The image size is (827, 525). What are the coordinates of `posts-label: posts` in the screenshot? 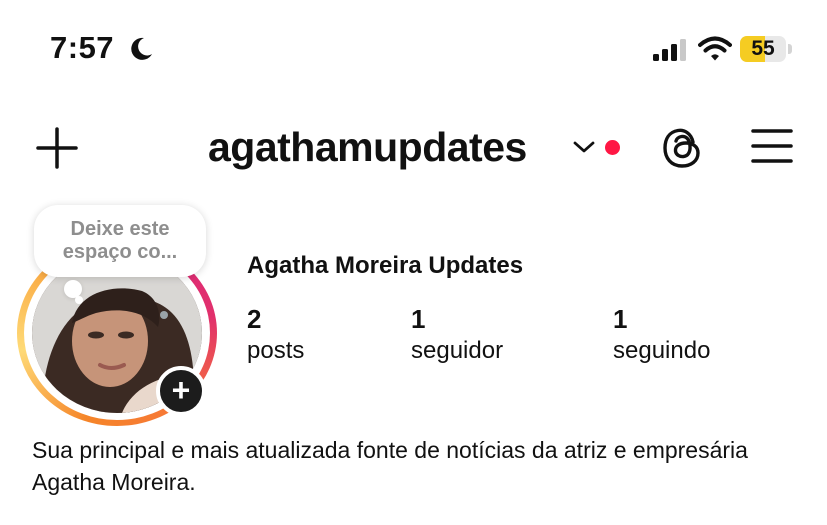 It's located at (276, 350).